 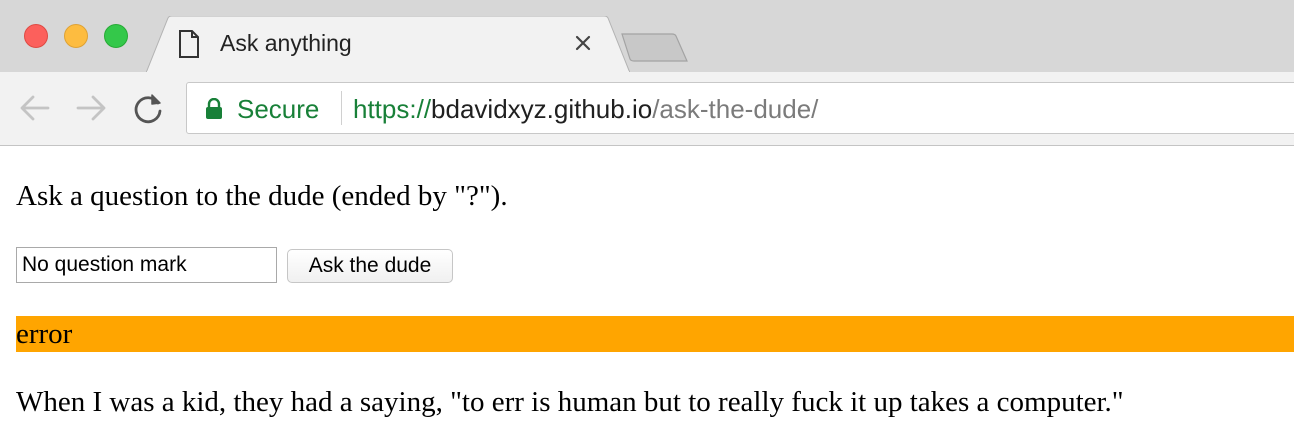 What do you see at coordinates (91, 110) in the screenshot?
I see `forward-arrow-icon` at bounding box center [91, 110].